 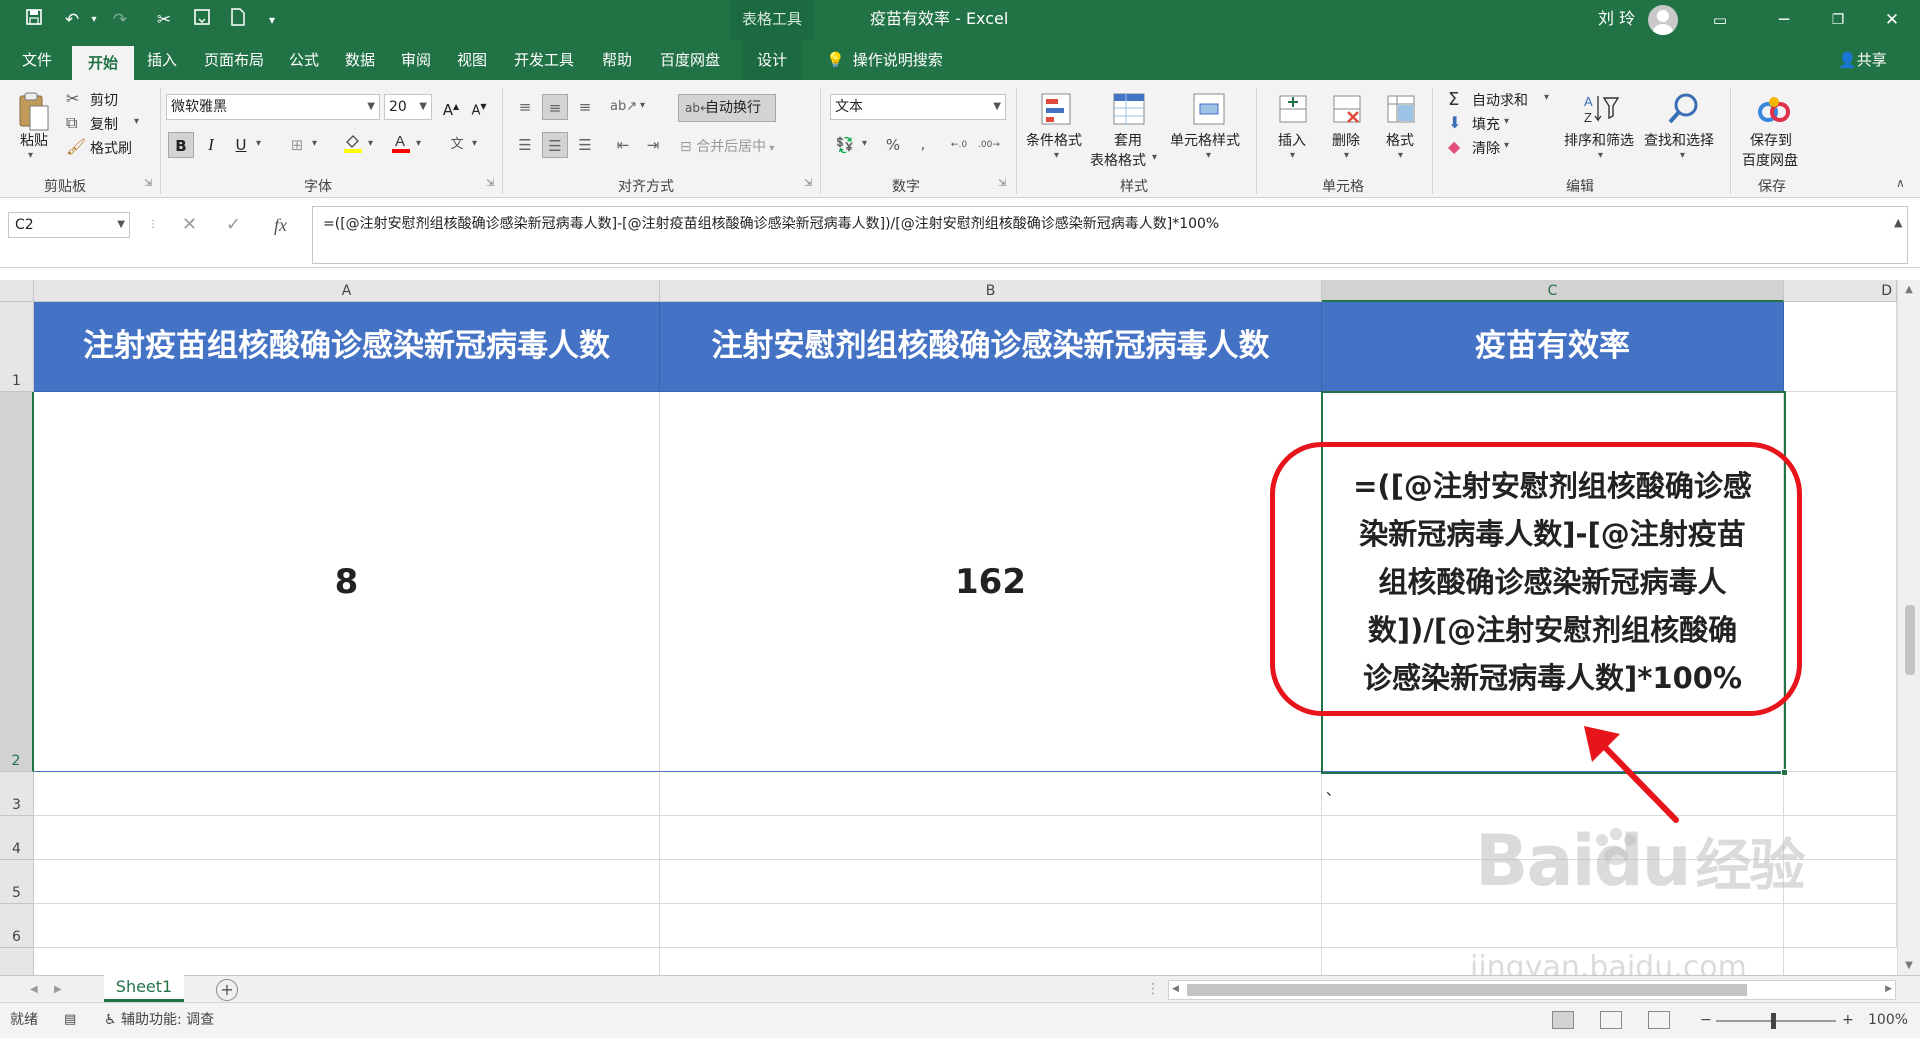 What do you see at coordinates (37, 60) in the screenshot?
I see `tab-file: 文件` at bounding box center [37, 60].